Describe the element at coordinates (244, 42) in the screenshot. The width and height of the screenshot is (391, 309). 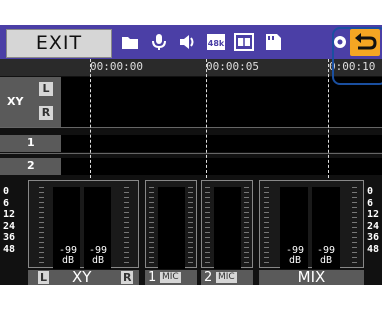
I see `timecode-icon` at that location.